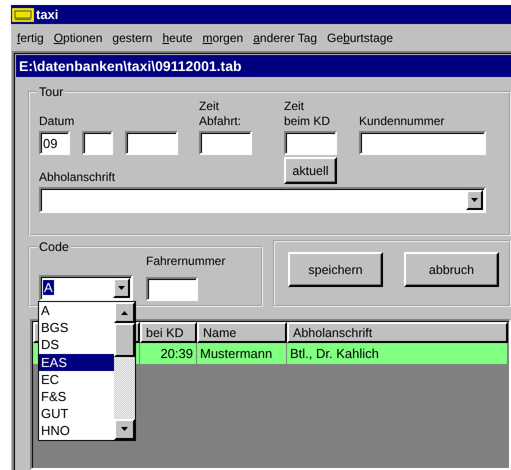  What do you see at coordinates (310, 170) in the screenshot?
I see `aktuell-button: aktuell` at bounding box center [310, 170].